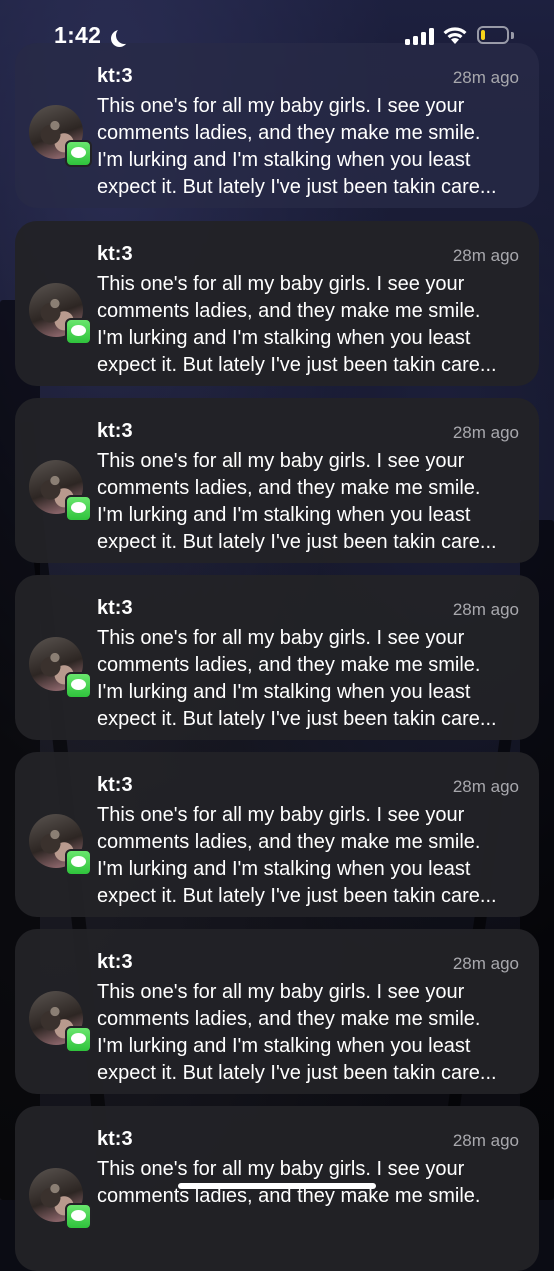 Image resolution: width=554 pixels, height=1271 pixels. Describe the element at coordinates (277, 35) in the screenshot. I see `status-bar: 1:42` at that location.